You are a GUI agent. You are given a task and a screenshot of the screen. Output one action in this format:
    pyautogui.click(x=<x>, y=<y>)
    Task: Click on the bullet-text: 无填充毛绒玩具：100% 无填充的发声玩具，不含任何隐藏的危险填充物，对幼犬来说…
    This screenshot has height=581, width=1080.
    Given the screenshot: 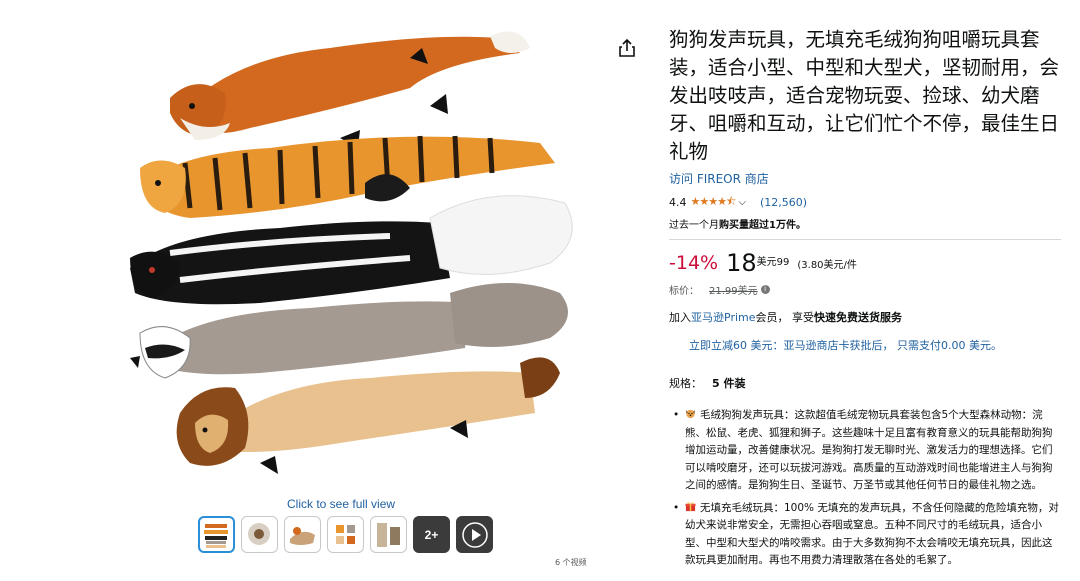 What is the action you would take?
    pyautogui.click(x=872, y=534)
    